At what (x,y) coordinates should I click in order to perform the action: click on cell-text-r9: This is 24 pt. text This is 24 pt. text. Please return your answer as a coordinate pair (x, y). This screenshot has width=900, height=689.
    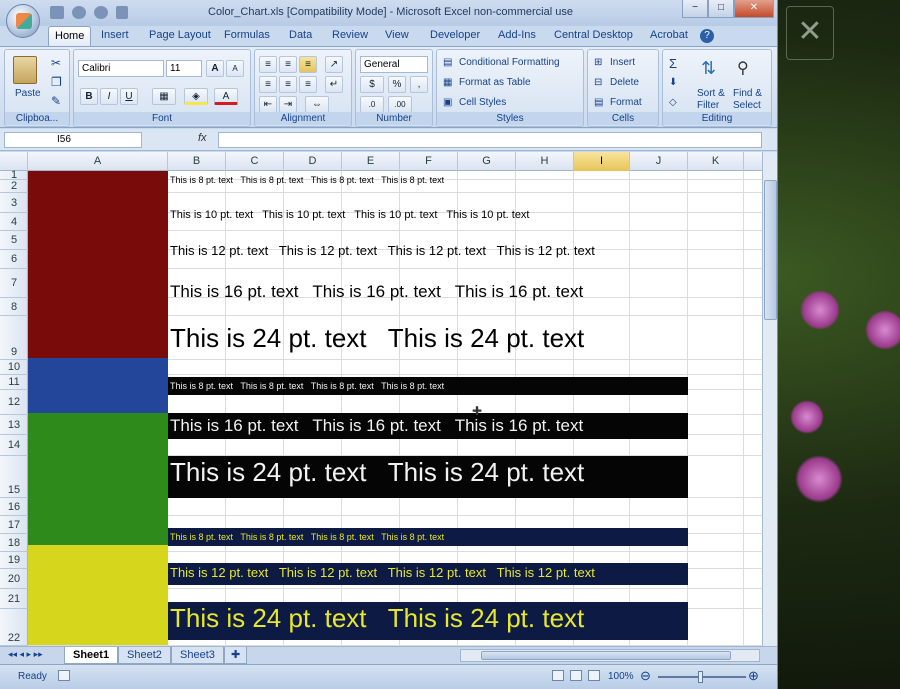
    Looking at the image, I should click on (377, 338).